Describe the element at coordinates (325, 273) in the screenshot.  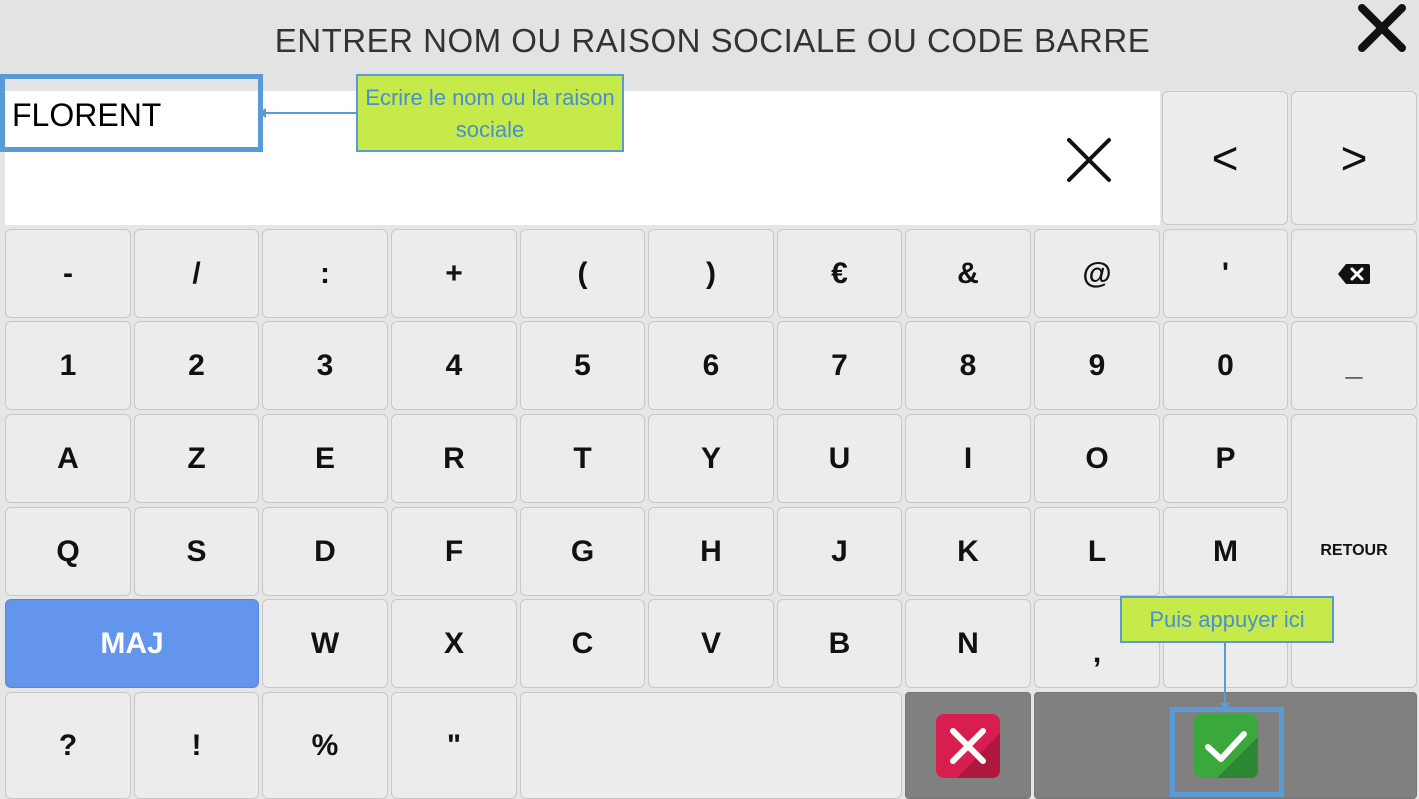
I see `key: :` at that location.